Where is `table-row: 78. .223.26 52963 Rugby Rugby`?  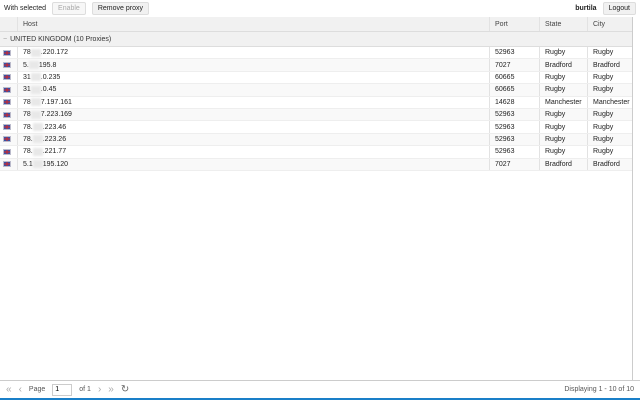 table-row: 78. .223.26 52963 Rugby Rugby is located at coordinates (316, 140).